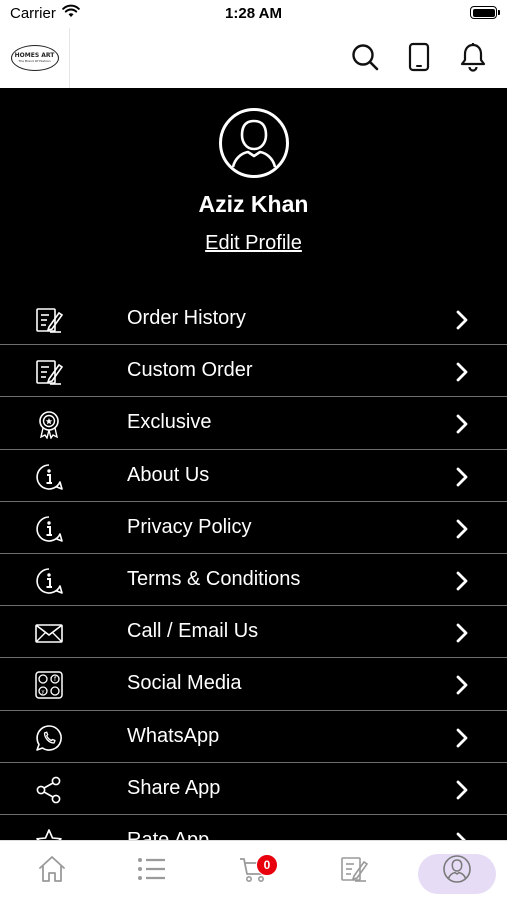 The height and width of the screenshot is (900, 507). I want to click on menu-item-terms-conditions: Terms & Conditions, so click(253, 580).